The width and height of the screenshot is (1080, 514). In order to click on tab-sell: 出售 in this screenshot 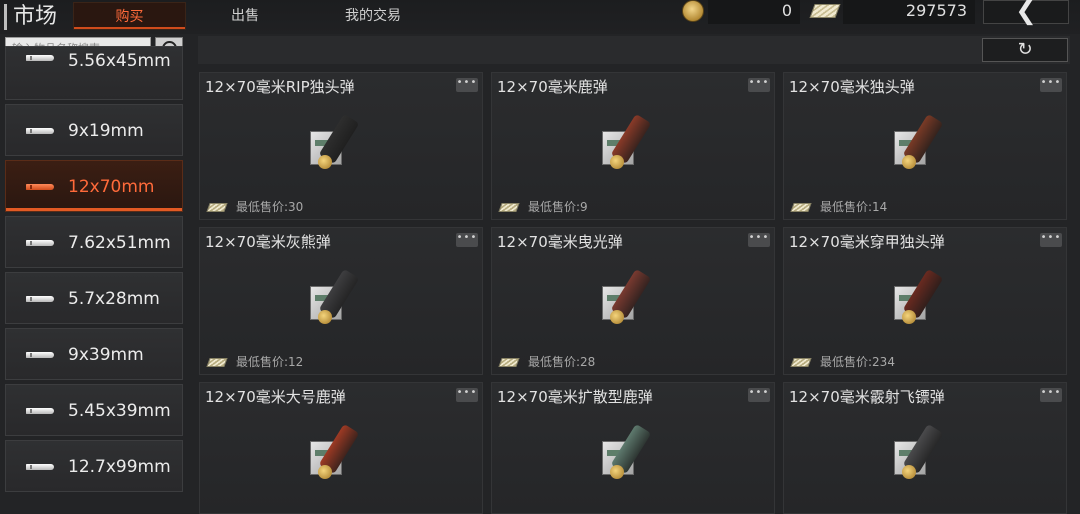, I will do `click(245, 16)`.